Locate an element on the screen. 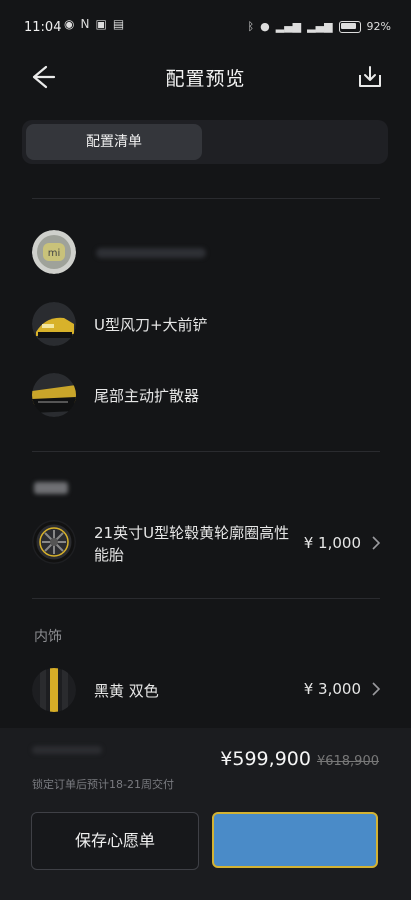  app-header: 配置预览 is located at coordinates (205, 77).